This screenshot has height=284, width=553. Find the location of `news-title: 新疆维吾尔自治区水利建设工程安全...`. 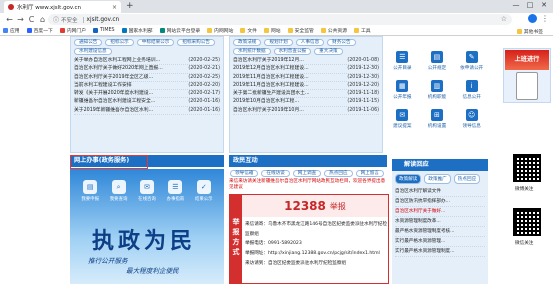

news-title: 新疆维吾尔自治区水利建设工程安全... is located at coordinates (130, 101).